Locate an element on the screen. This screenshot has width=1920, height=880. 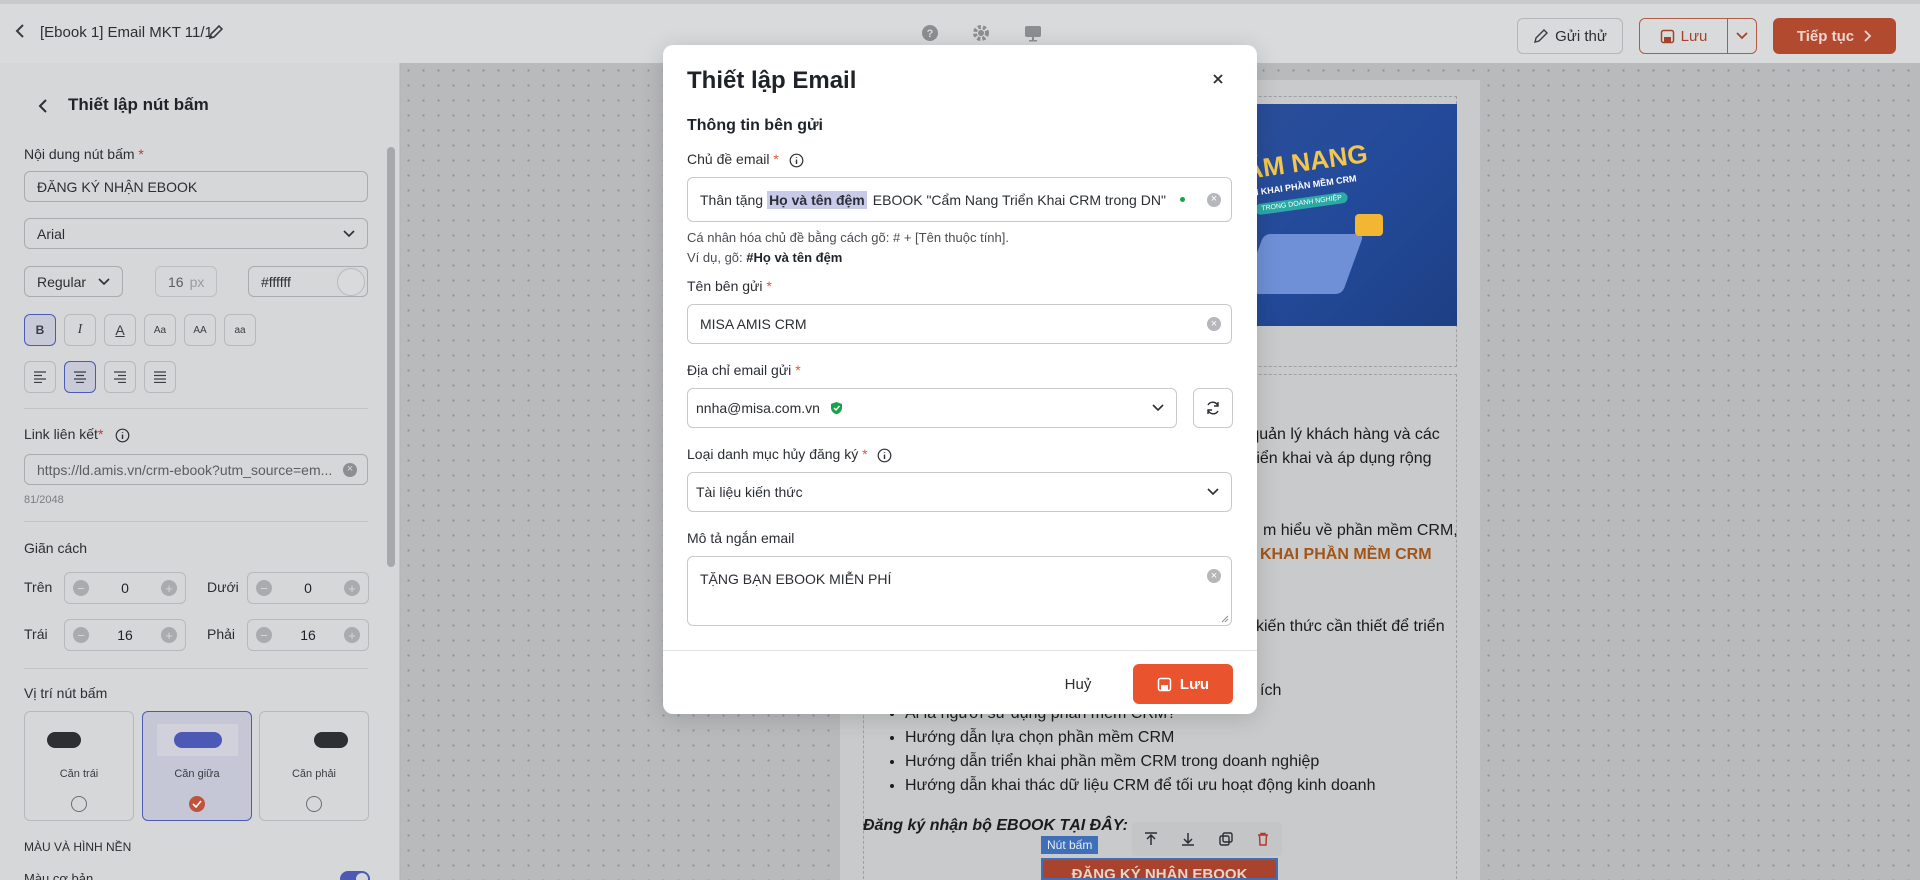
base-color-toggle is located at coordinates (355, 875).